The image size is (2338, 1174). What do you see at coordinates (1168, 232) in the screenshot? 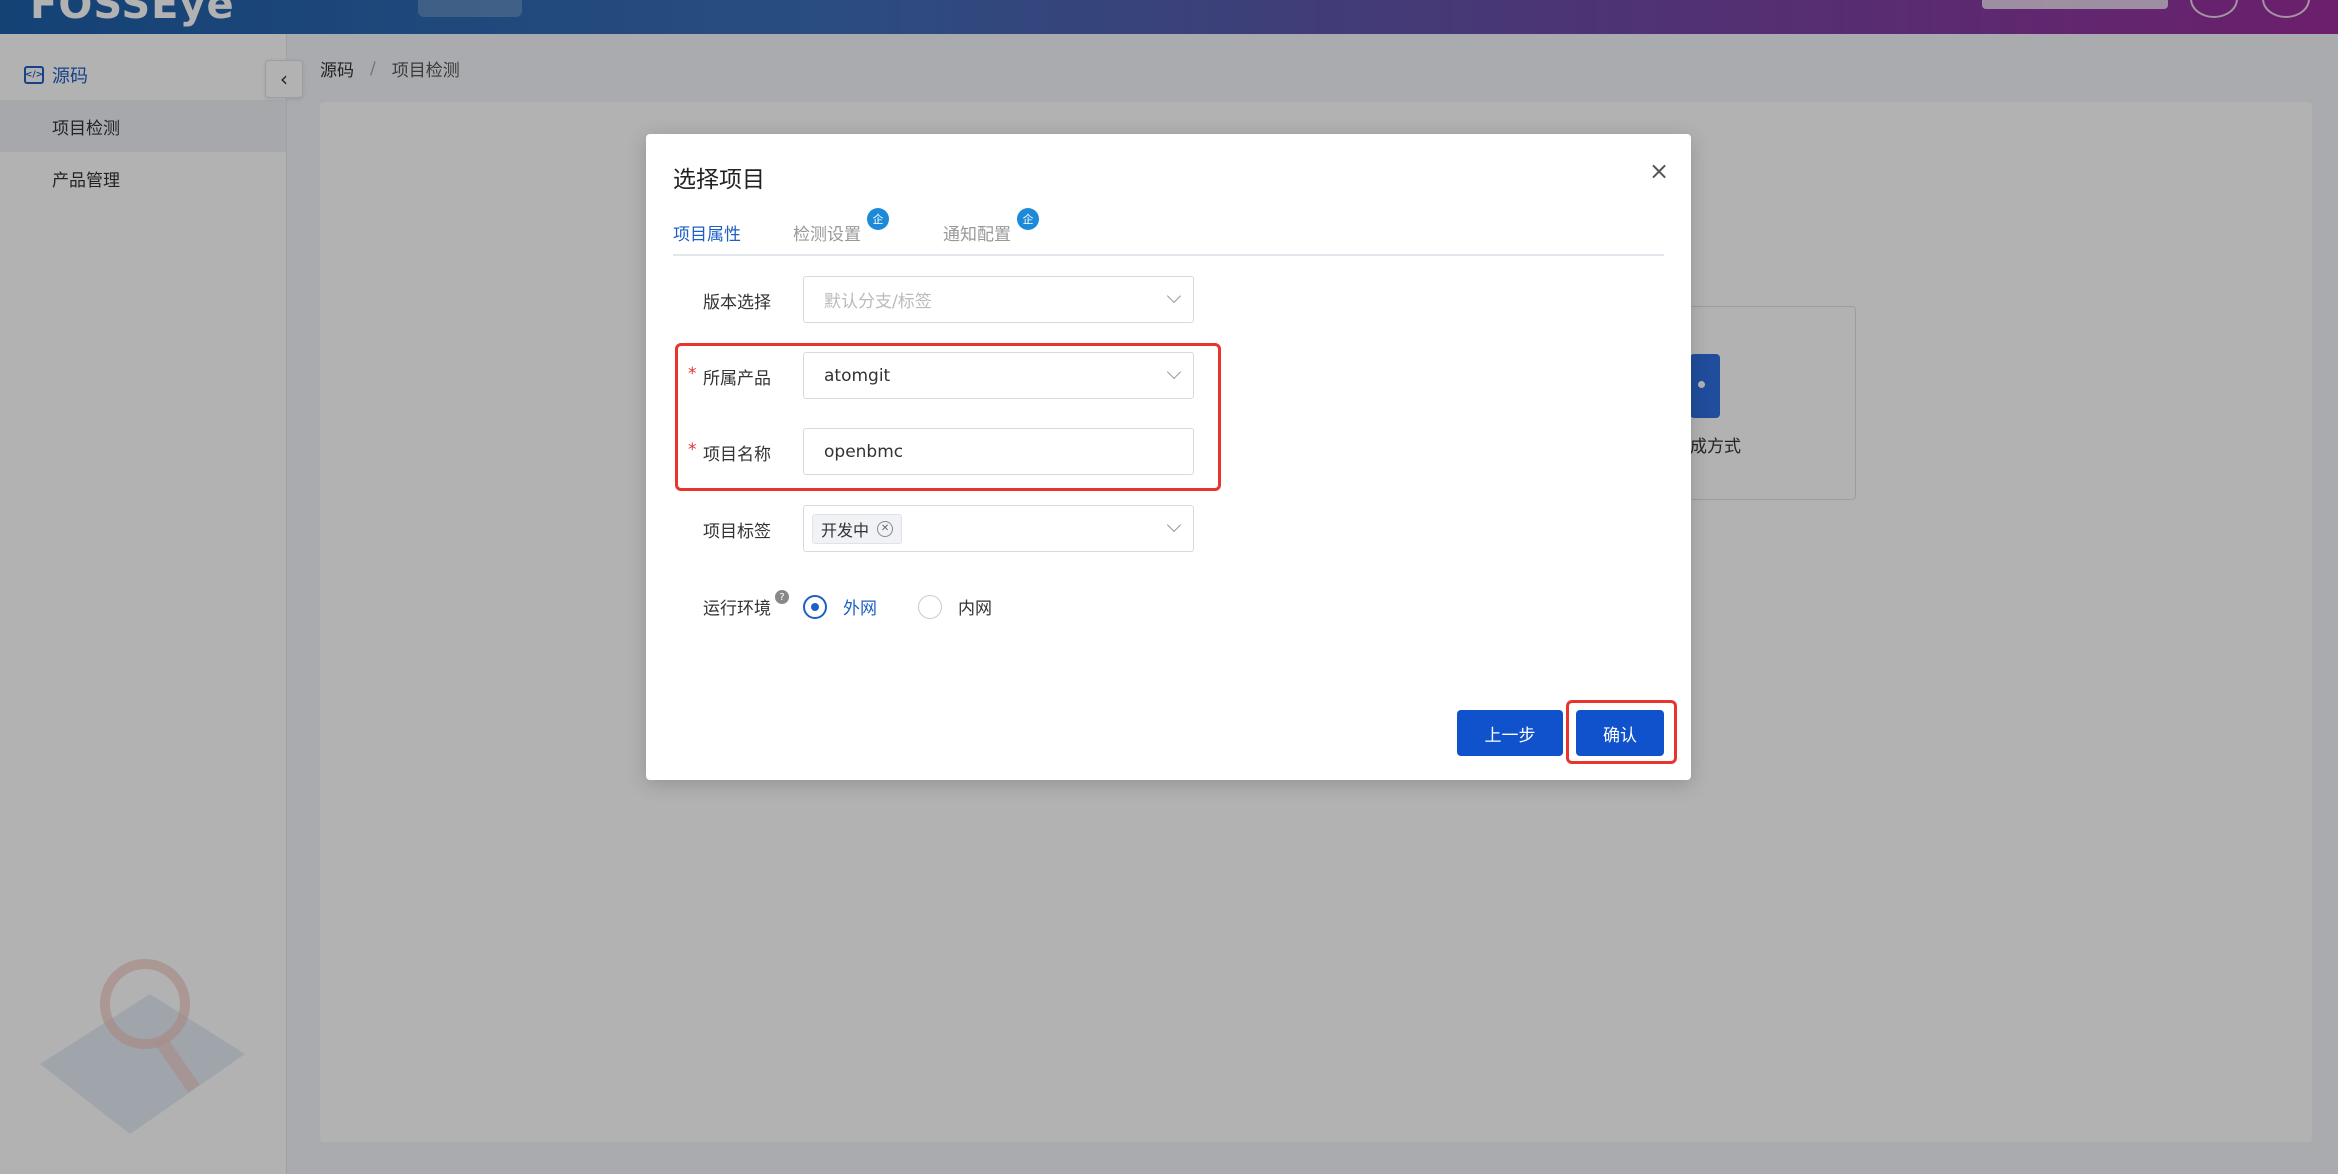
I see `dialog-tabs: 项目属性 检测设置 企 通知配置 企` at bounding box center [1168, 232].